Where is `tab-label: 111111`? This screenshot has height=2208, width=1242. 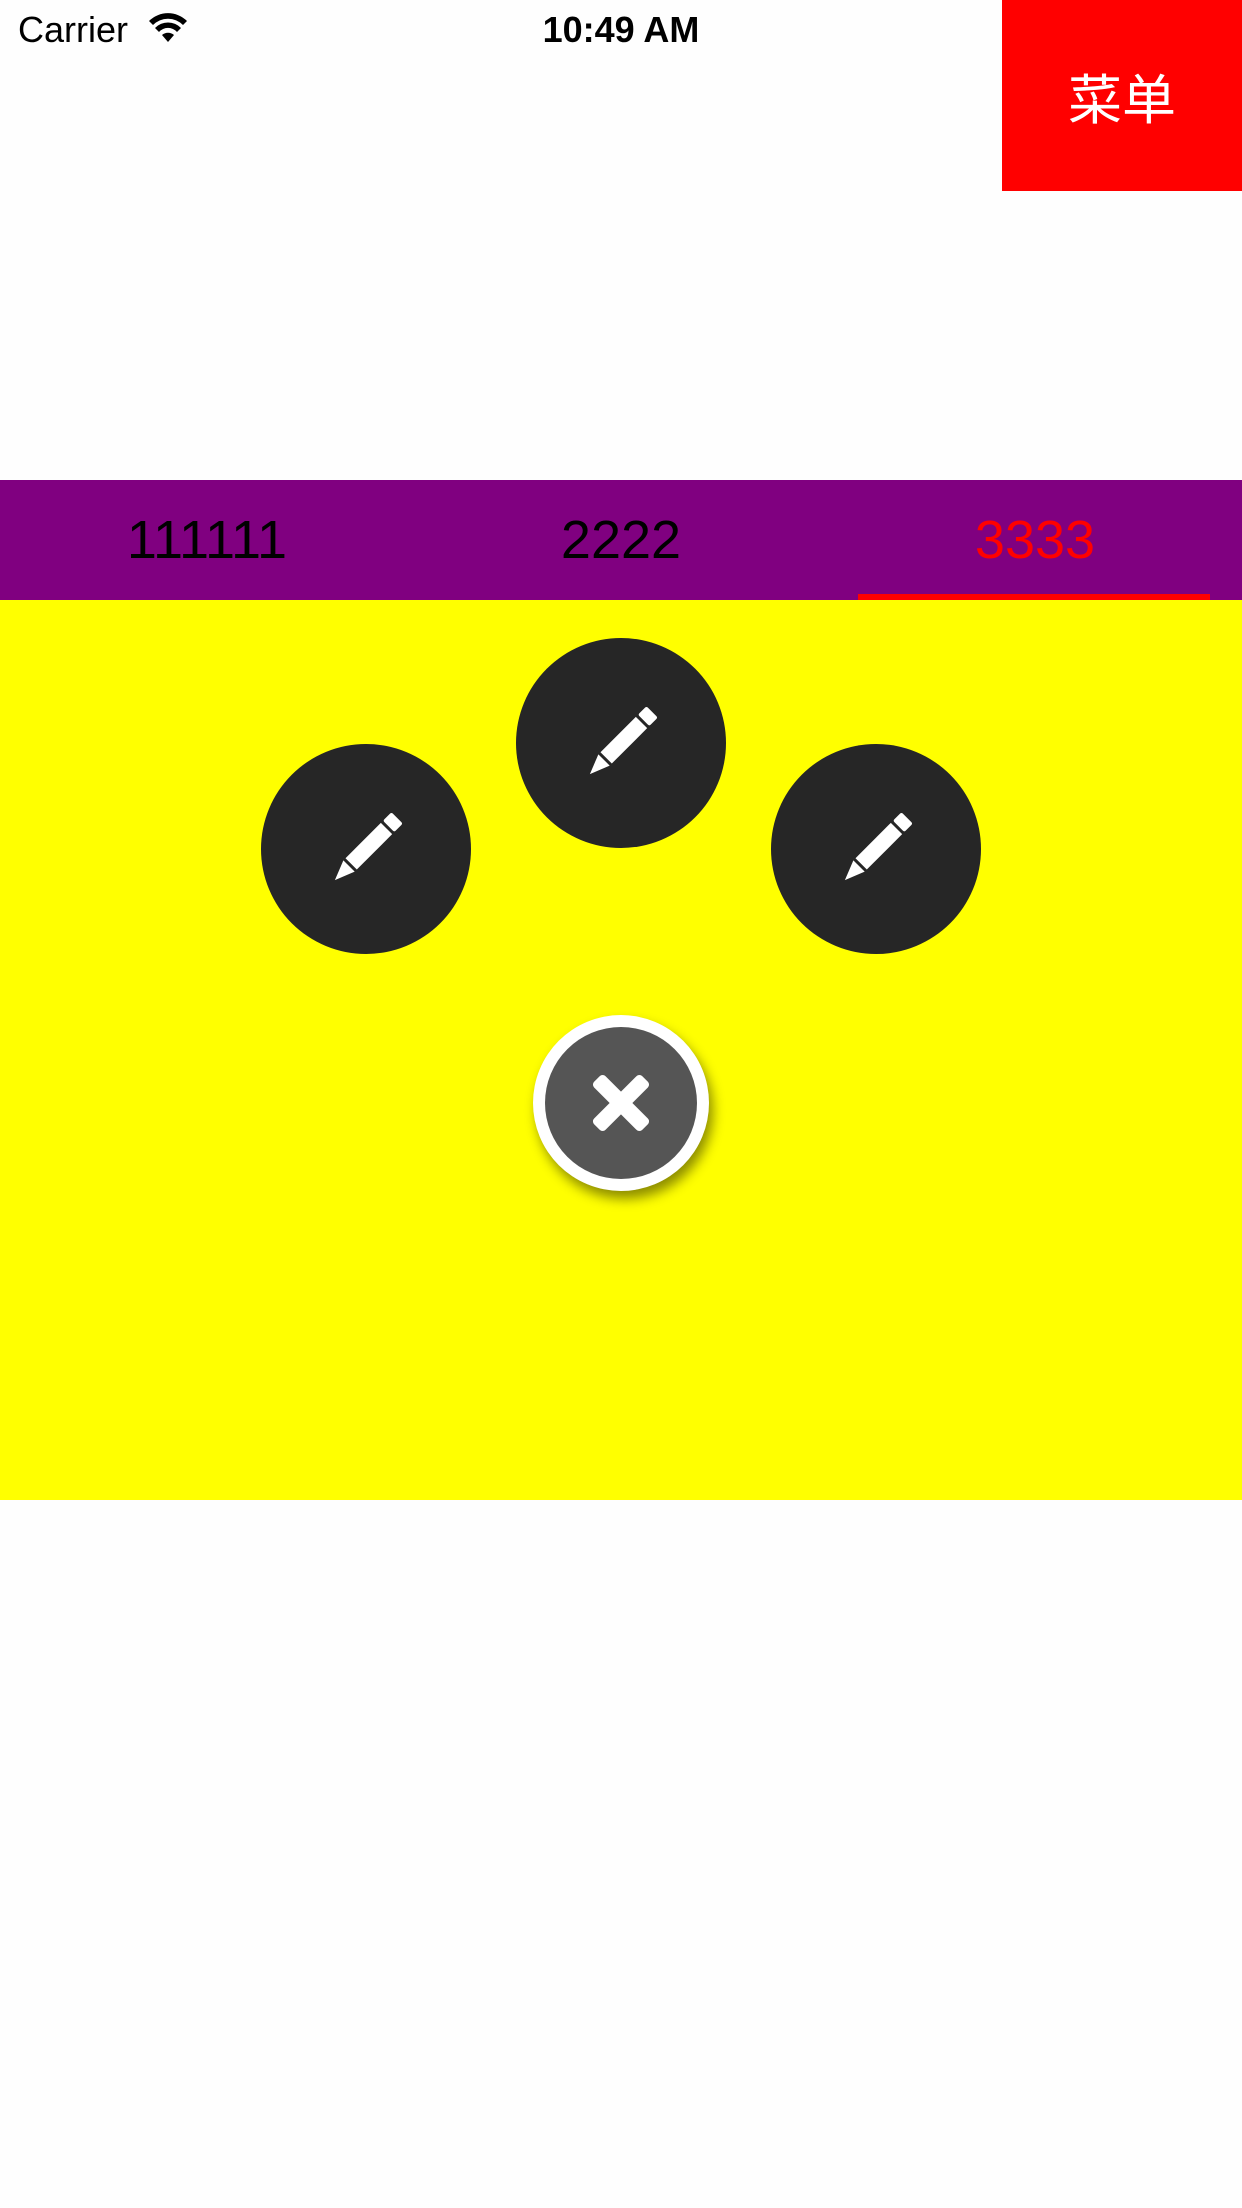
tab-label: 111111 is located at coordinates (207, 540).